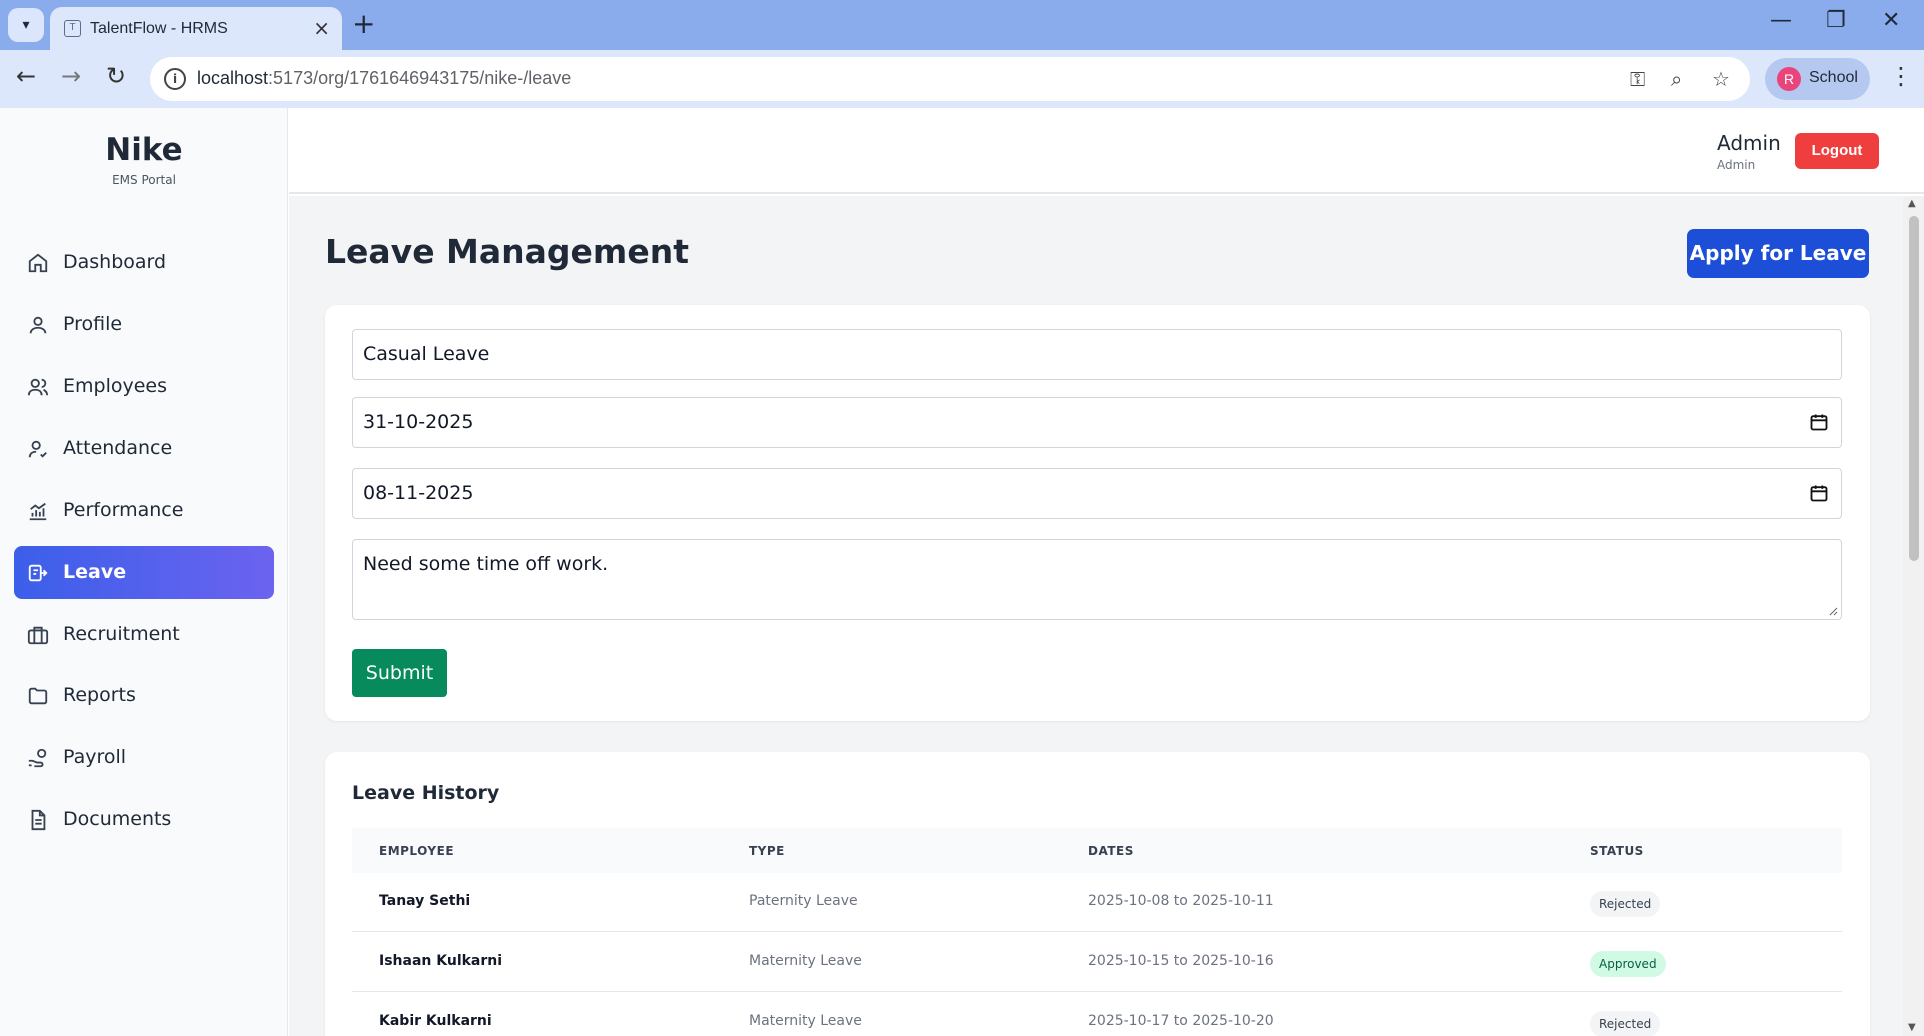  Describe the element at coordinates (1901, 76) in the screenshot. I see `more-menu-icon: ⋮` at that location.